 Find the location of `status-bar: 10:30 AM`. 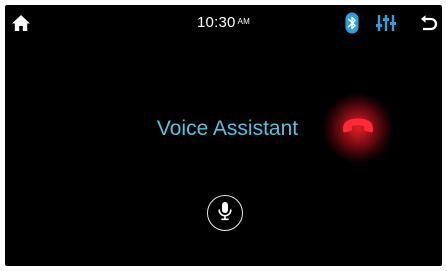

status-bar: 10:30 AM is located at coordinates (223, 23).